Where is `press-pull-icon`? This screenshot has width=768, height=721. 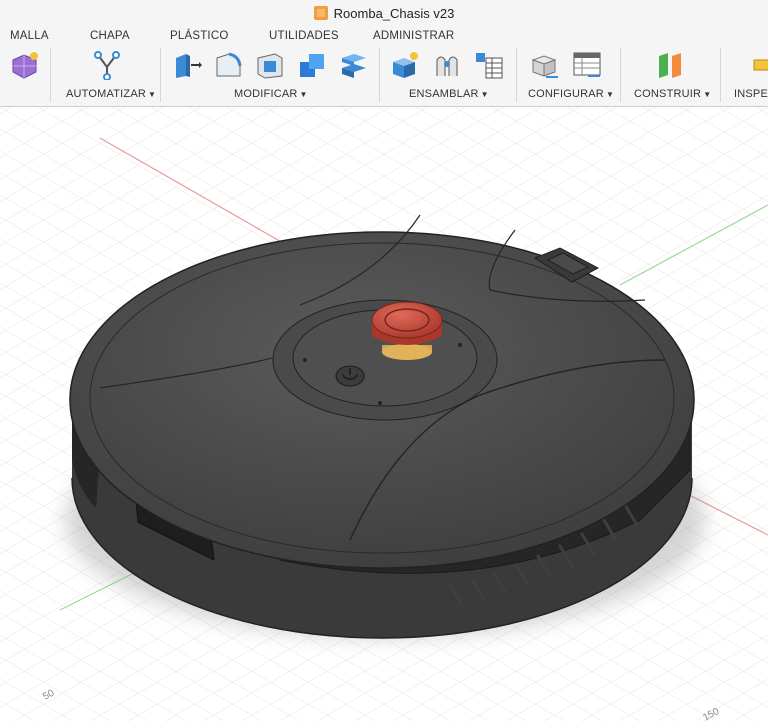
press-pull-icon is located at coordinates (189, 66).